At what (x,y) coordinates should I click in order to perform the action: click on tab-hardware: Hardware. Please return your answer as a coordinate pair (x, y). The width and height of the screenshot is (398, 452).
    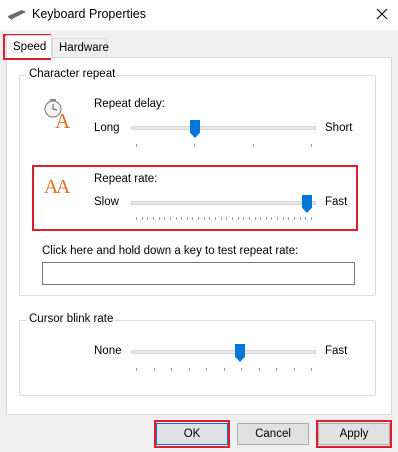
    Looking at the image, I should click on (80, 47).